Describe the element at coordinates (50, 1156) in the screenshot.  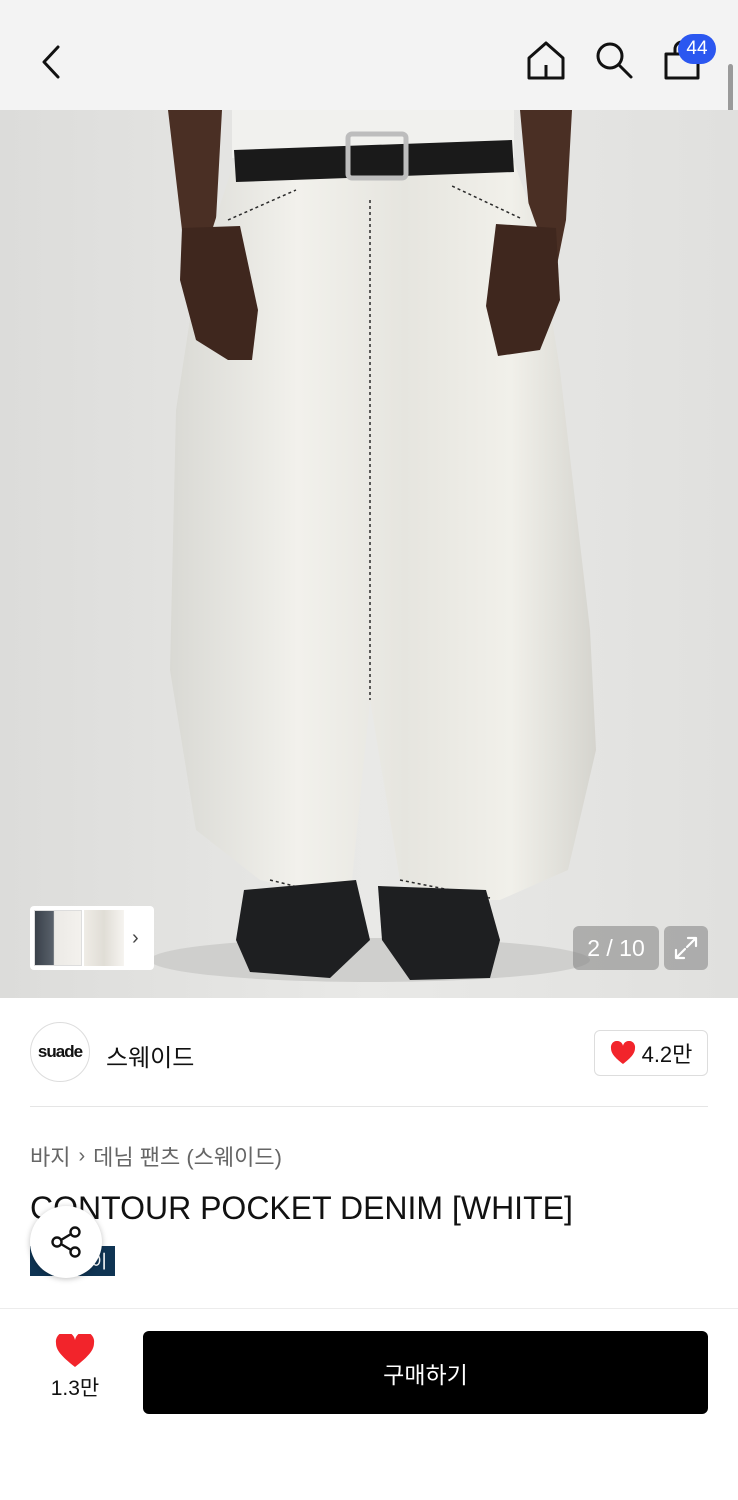
I see `breadcrumb-item: 바지` at that location.